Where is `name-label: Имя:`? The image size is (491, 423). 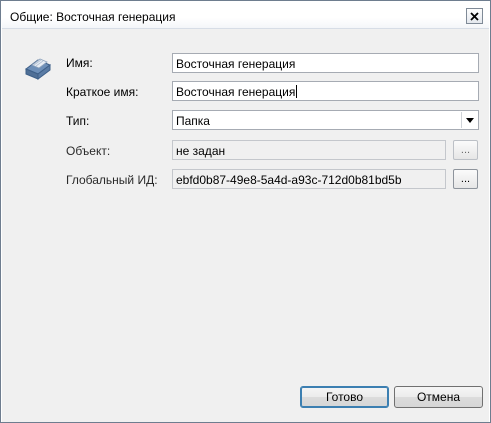
name-label: Имя: is located at coordinates (79, 63).